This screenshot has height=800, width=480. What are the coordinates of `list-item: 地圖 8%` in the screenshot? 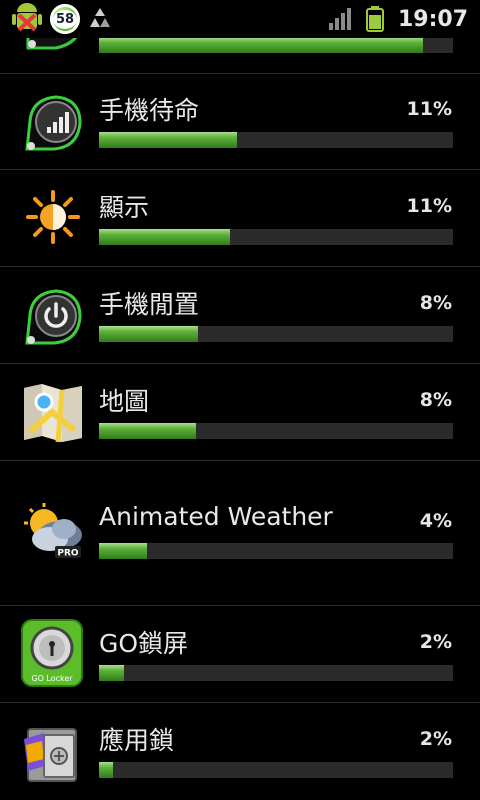 It's located at (240, 412).